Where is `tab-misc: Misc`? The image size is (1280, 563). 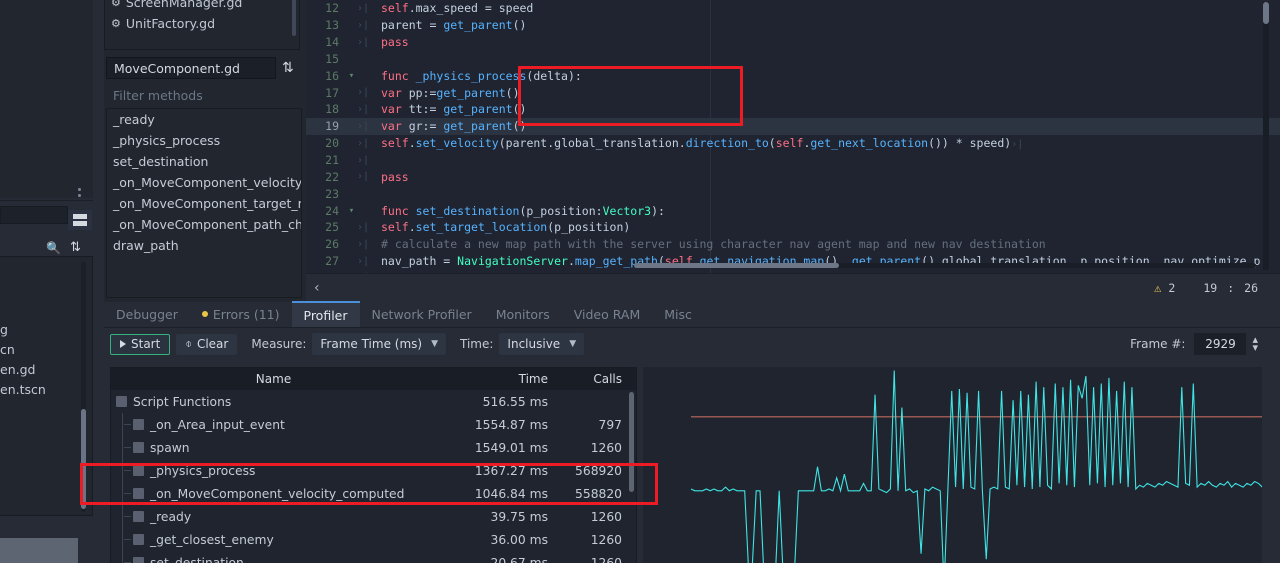 tab-misc: Misc is located at coordinates (678, 314).